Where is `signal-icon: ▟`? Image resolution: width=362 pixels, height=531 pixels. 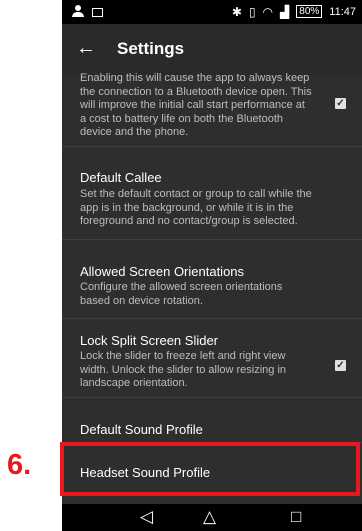
signal-icon: ▟ is located at coordinates (285, 11).